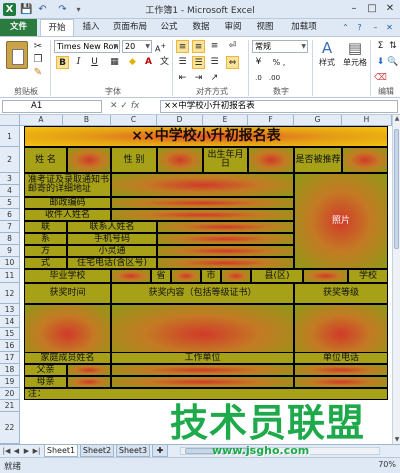 The width and height of the screenshot is (400, 473). What do you see at coordinates (38, 72) in the screenshot?
I see `format-painter-icon: ✎` at bounding box center [38, 72].